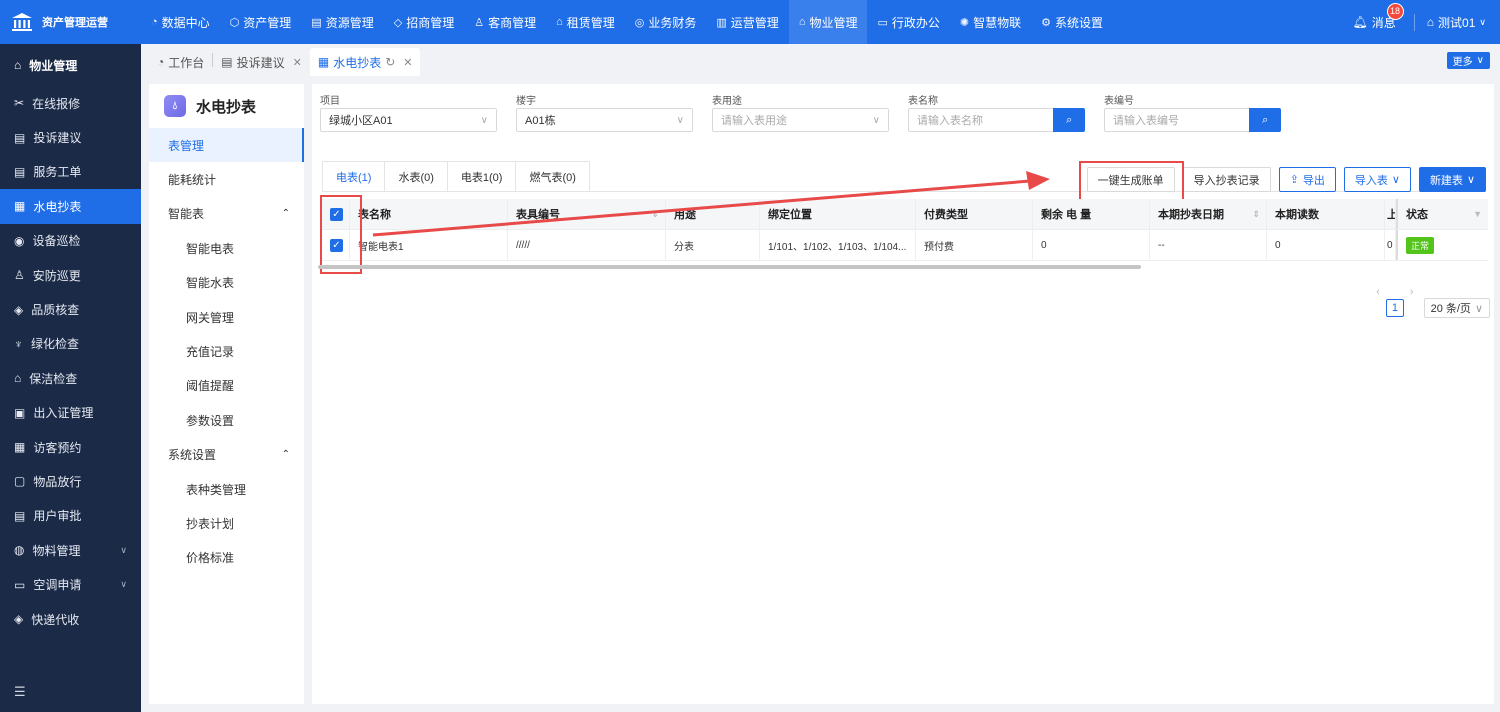  What do you see at coordinates (341, 234) in the screenshot?
I see `highlight-box-checkboxes` at bounding box center [341, 234].